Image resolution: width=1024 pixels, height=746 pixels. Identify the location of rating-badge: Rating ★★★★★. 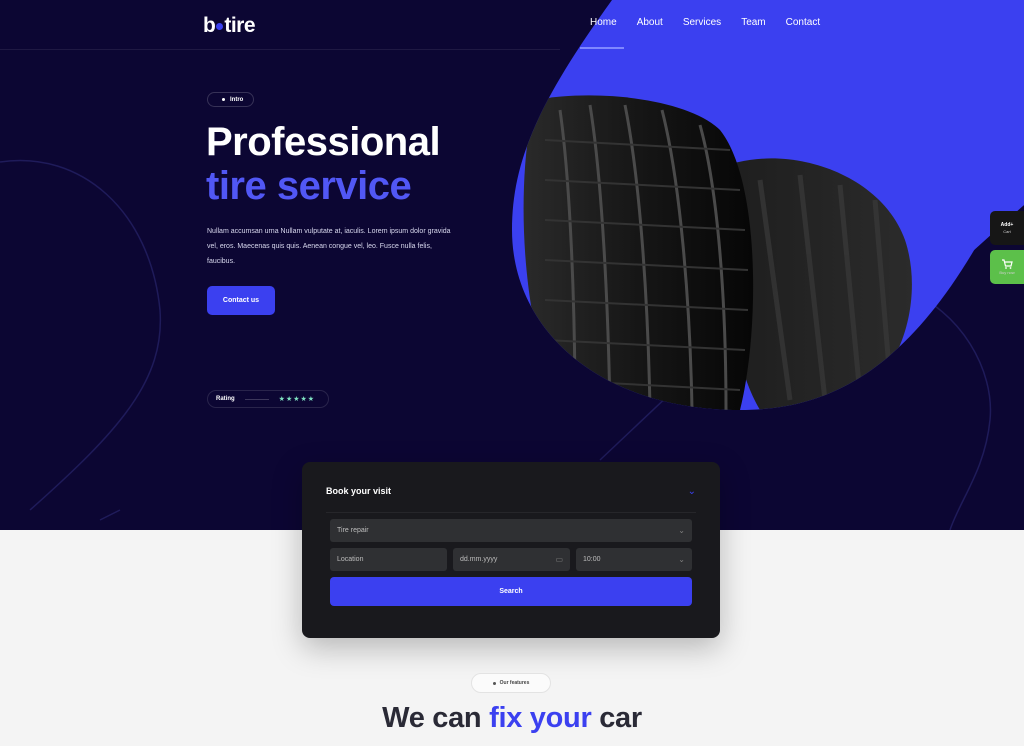
(268, 399).